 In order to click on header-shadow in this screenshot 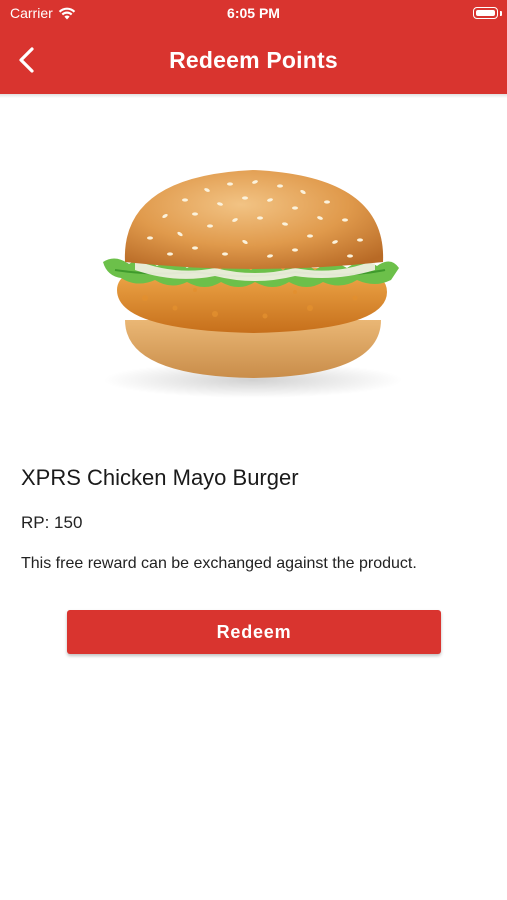, I will do `click(253, 96)`.